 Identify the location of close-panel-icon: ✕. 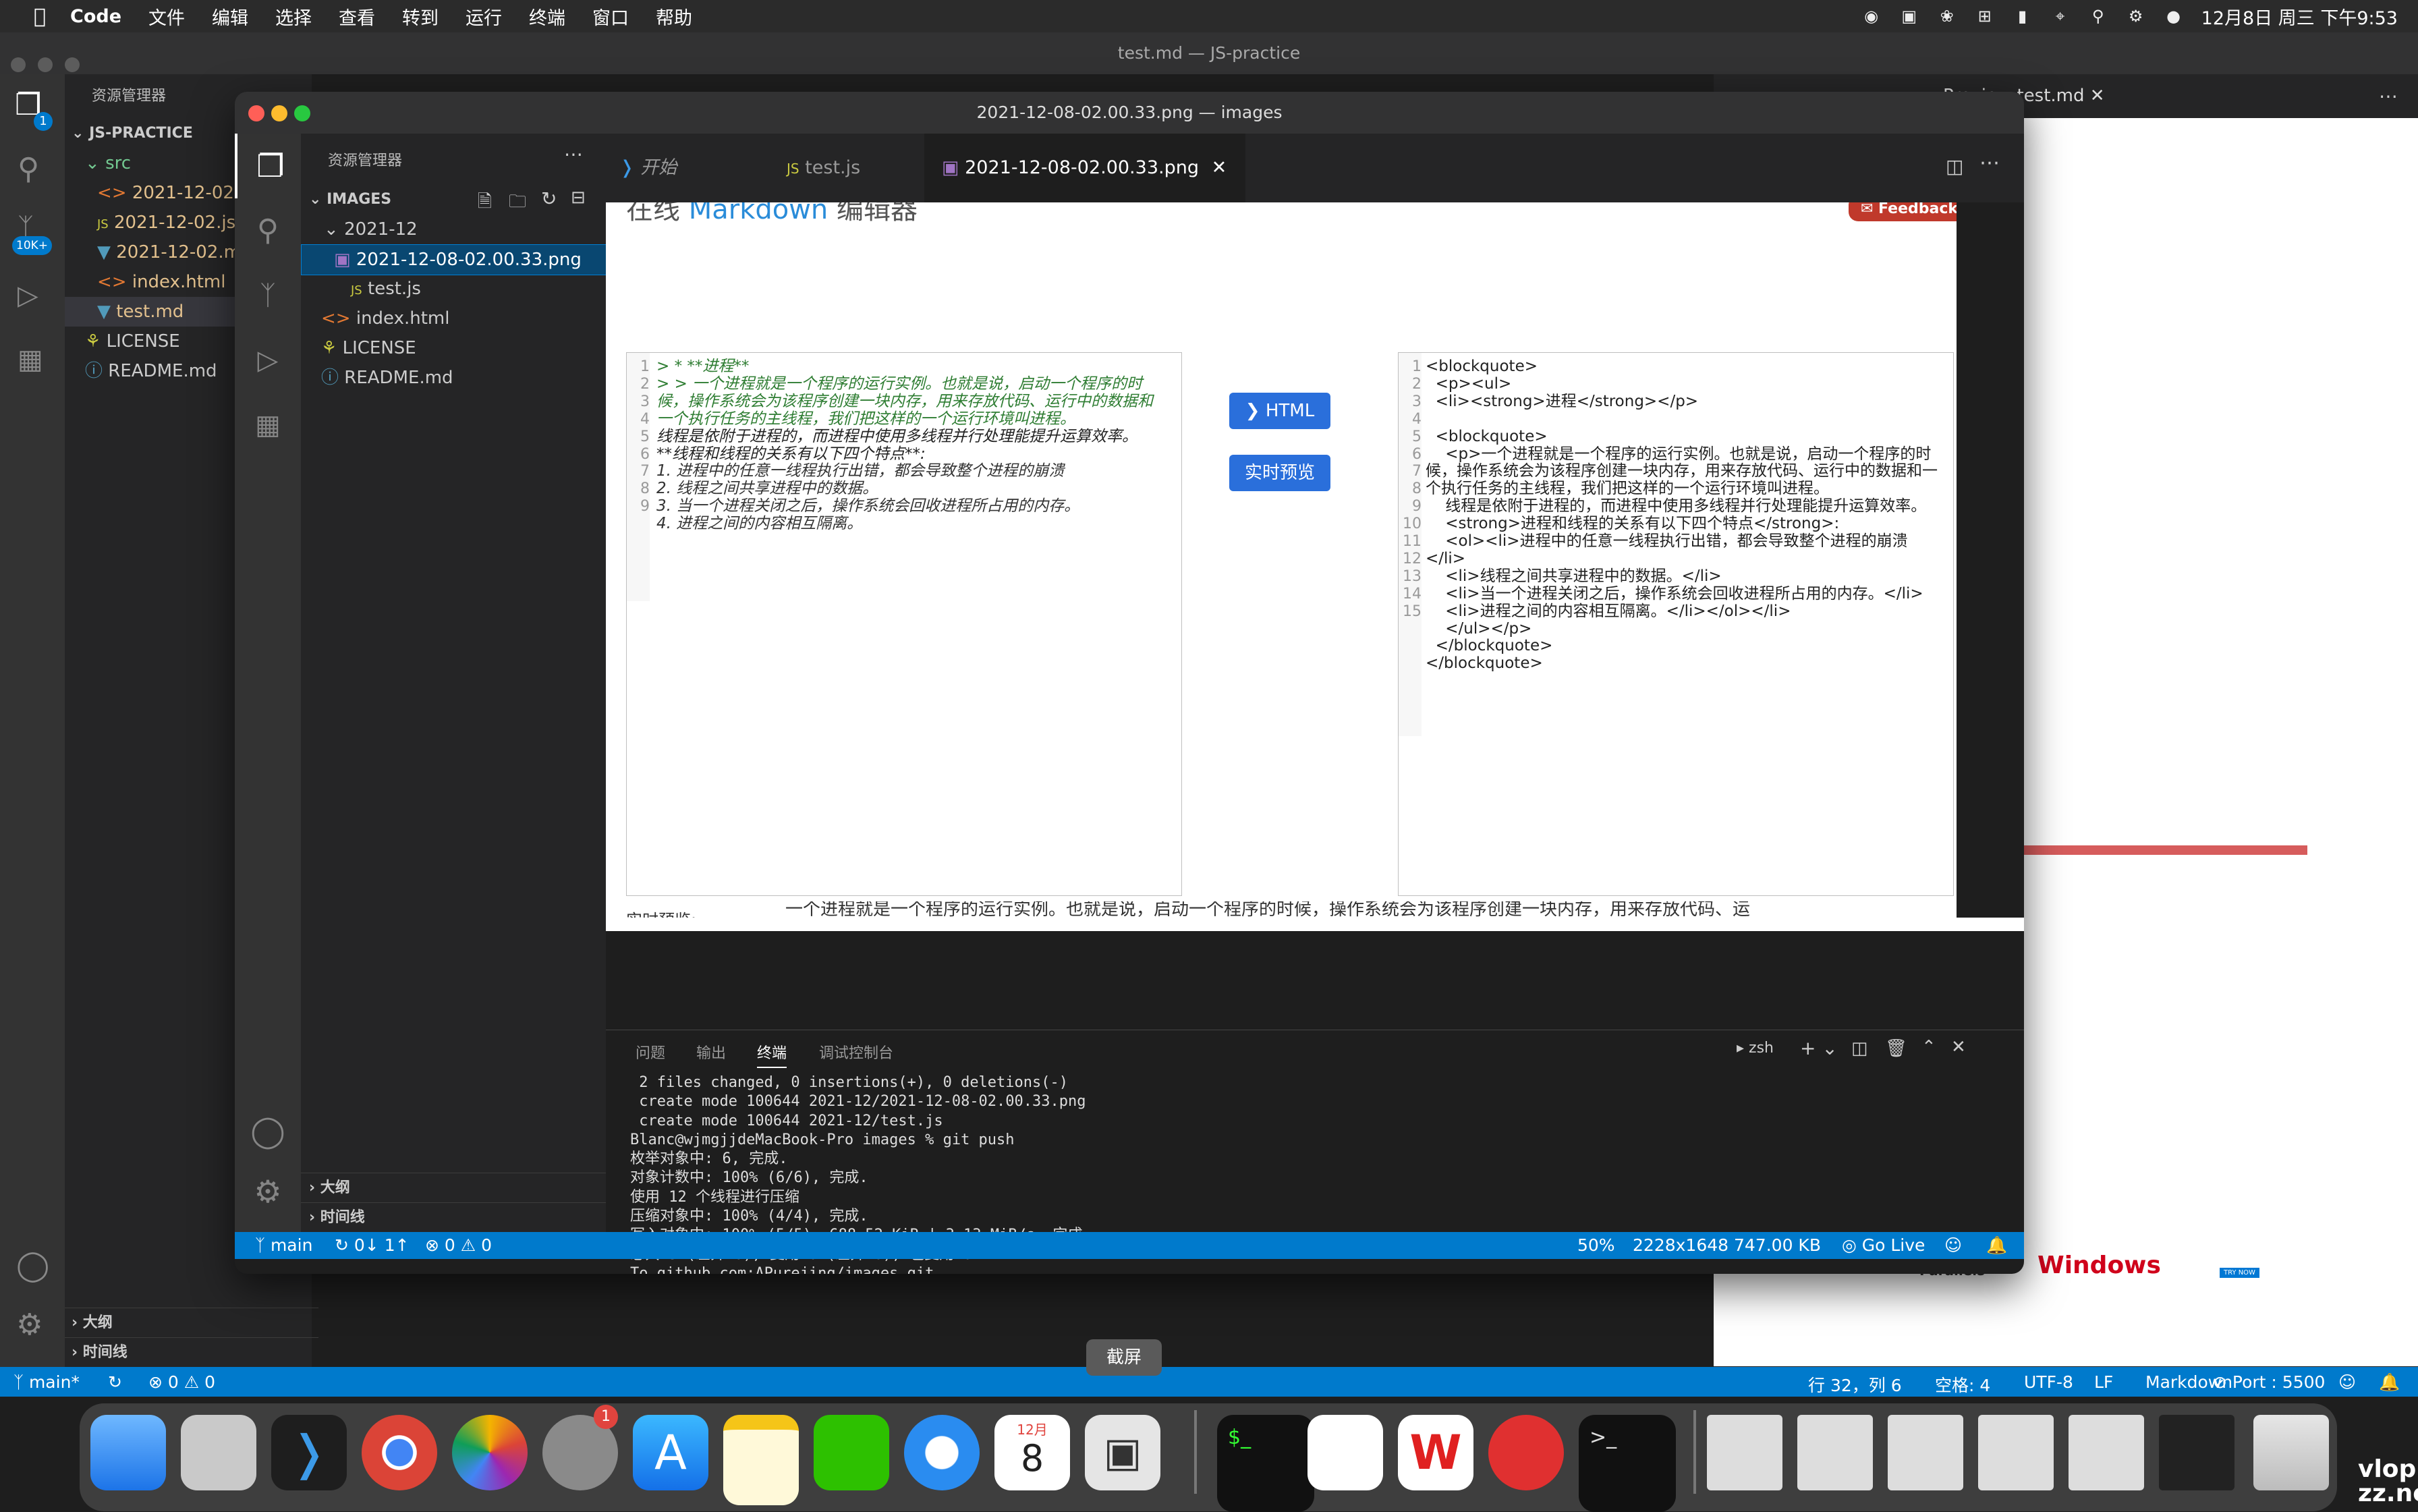
(1958, 1047).